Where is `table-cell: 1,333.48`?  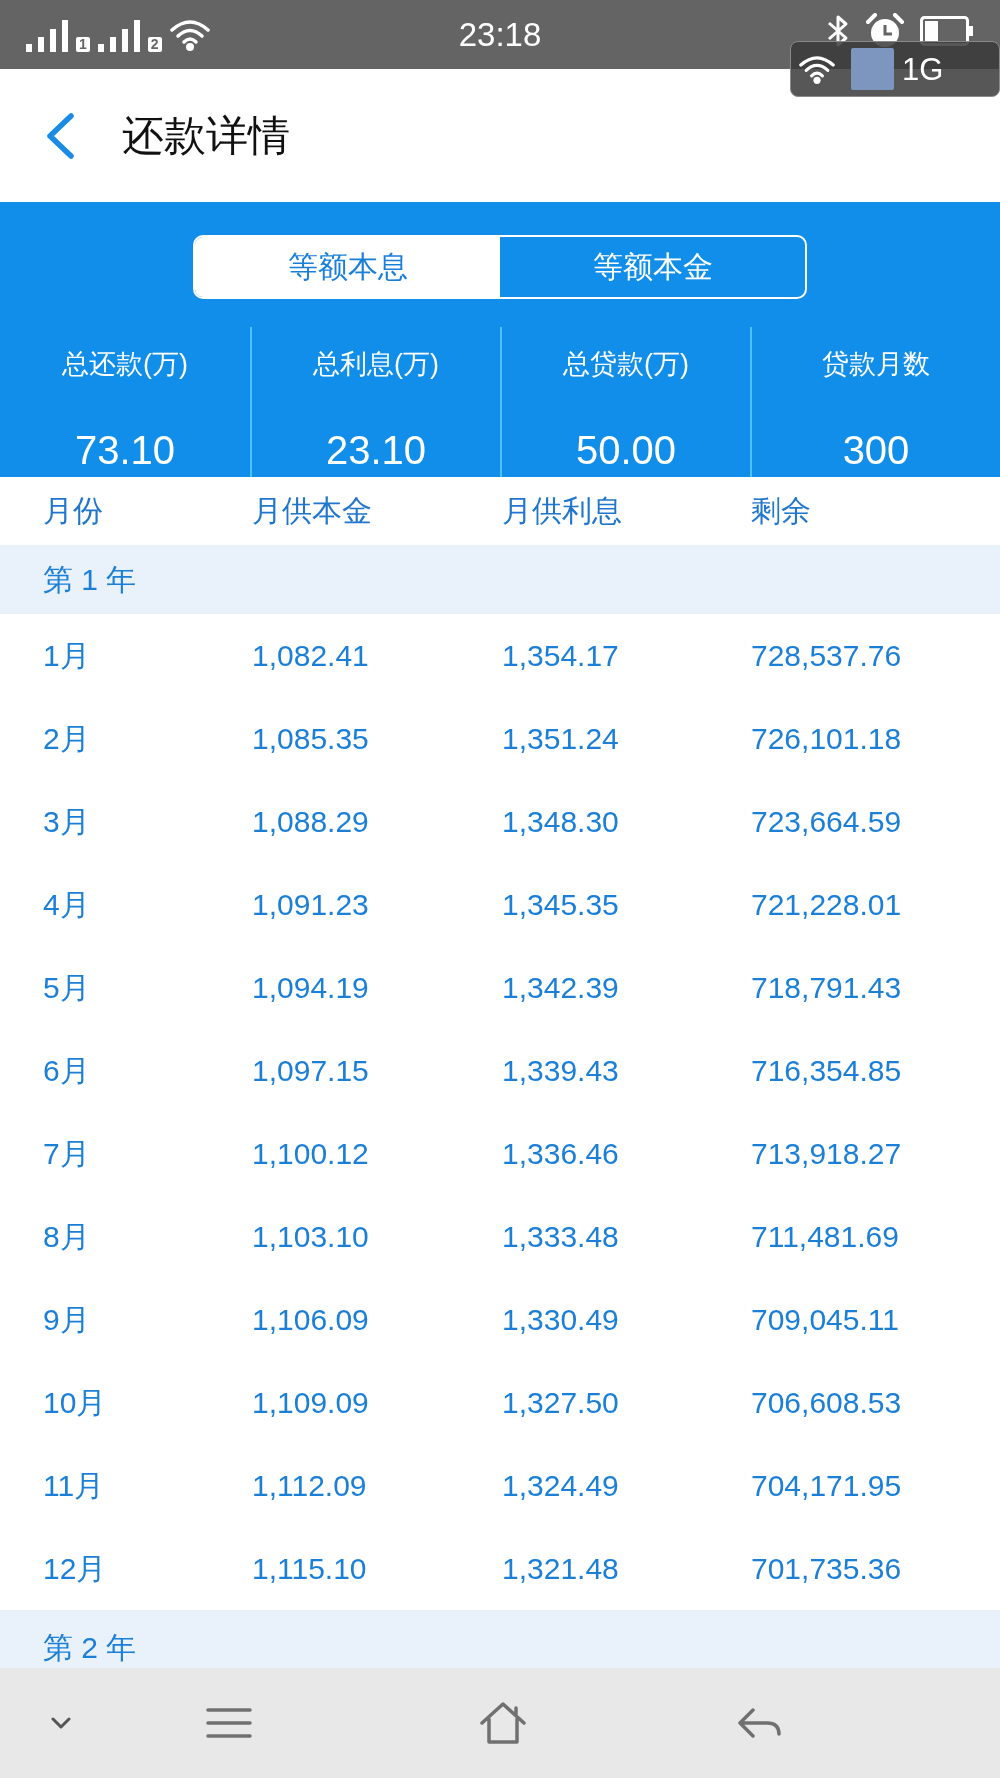
table-cell: 1,333.48 is located at coordinates (560, 1236).